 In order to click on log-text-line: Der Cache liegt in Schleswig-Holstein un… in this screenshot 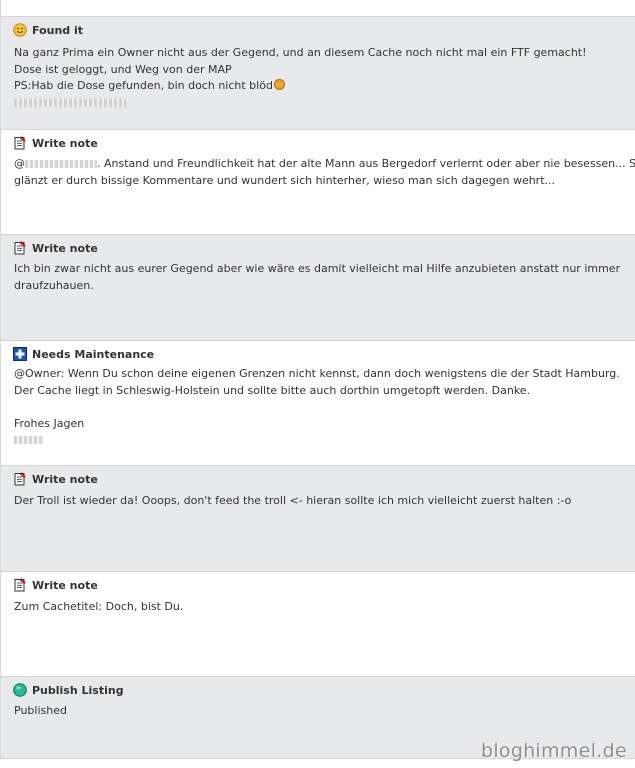, I will do `click(272, 390)`.